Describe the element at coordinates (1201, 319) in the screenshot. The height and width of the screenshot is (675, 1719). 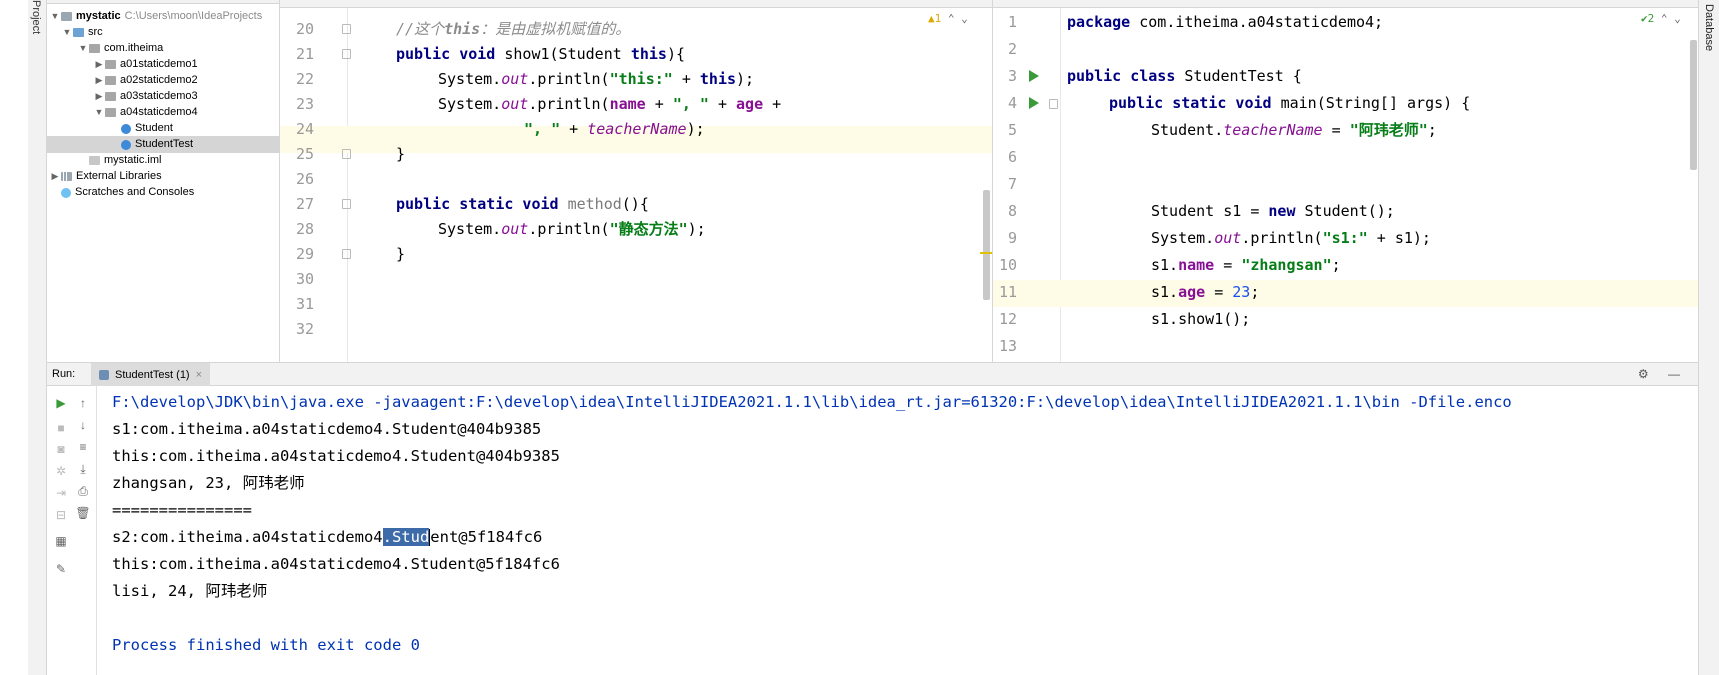
I see `code-line-12: s1.show1();` at that location.